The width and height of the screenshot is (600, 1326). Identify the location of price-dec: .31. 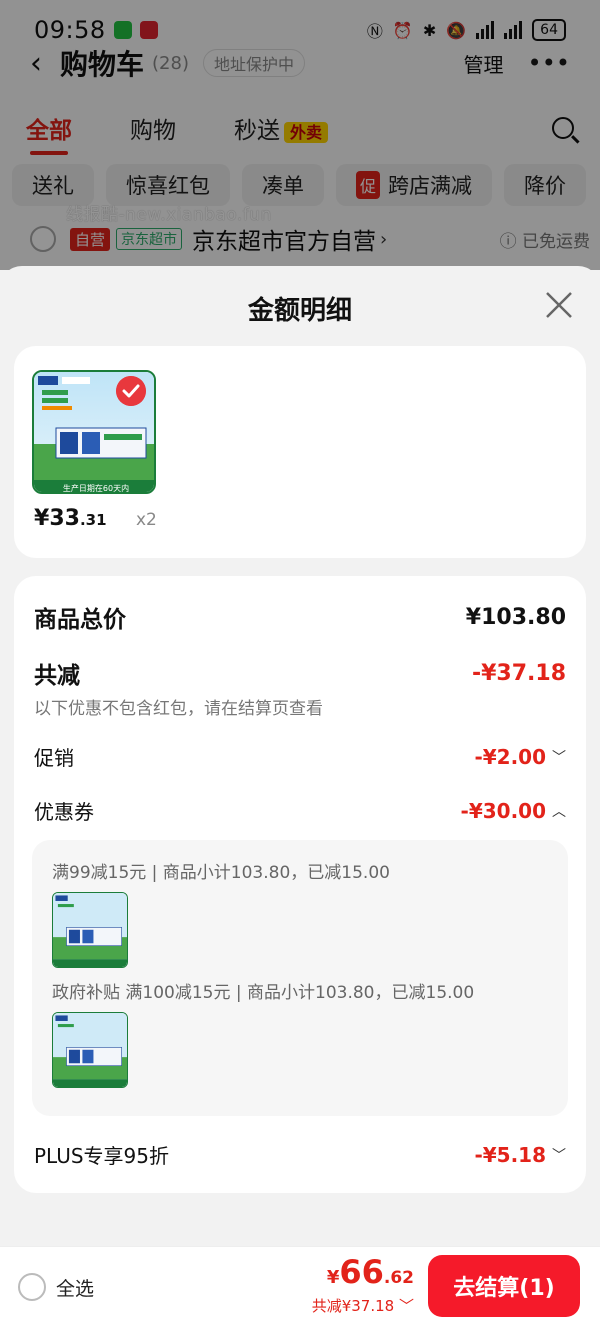
(93, 520).